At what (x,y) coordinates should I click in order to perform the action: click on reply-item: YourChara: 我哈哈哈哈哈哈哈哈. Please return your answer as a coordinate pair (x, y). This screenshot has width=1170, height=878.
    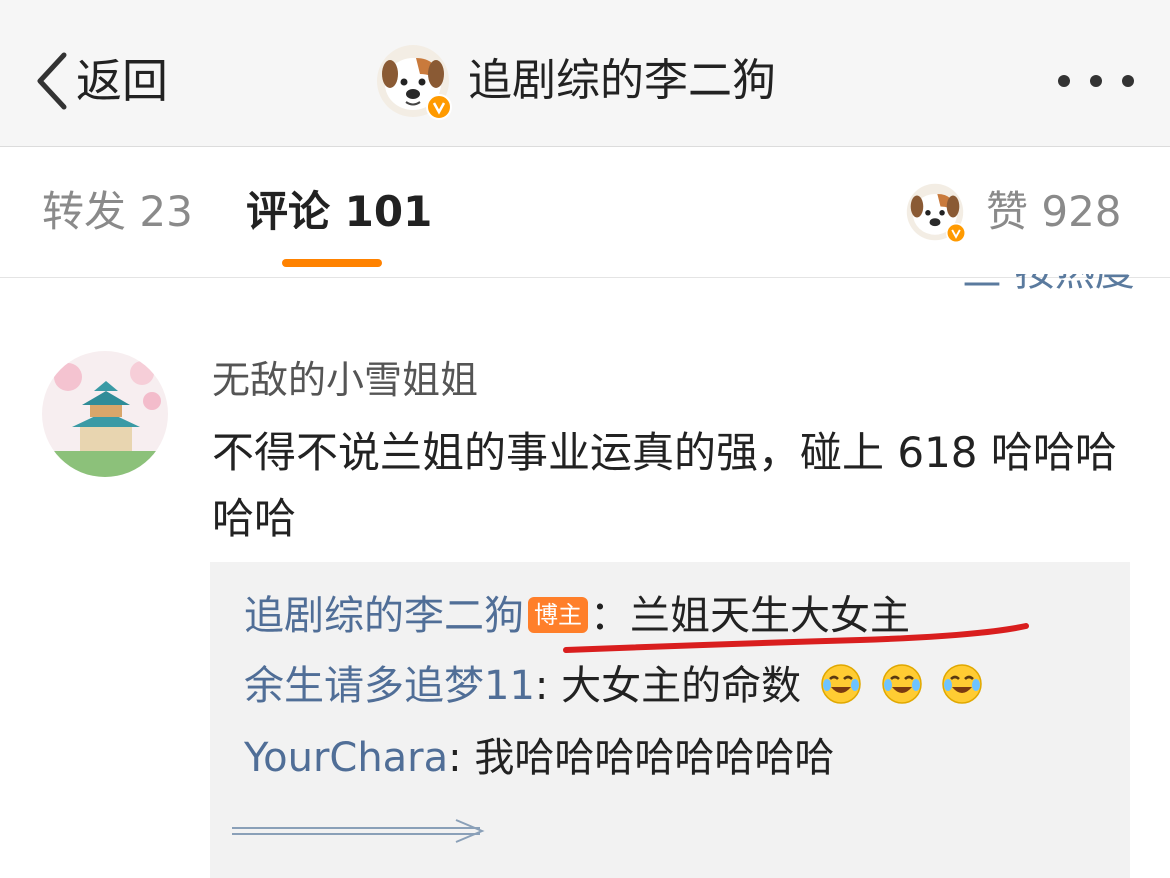
    Looking at the image, I should click on (539, 758).